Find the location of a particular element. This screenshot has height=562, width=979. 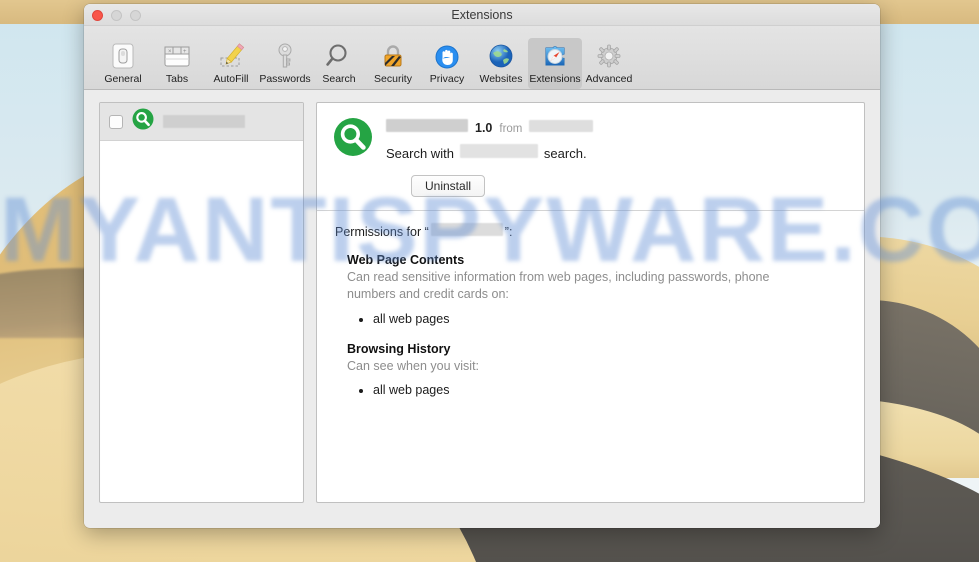

toolbar-item-privacy: Privacy is located at coordinates (447, 63).